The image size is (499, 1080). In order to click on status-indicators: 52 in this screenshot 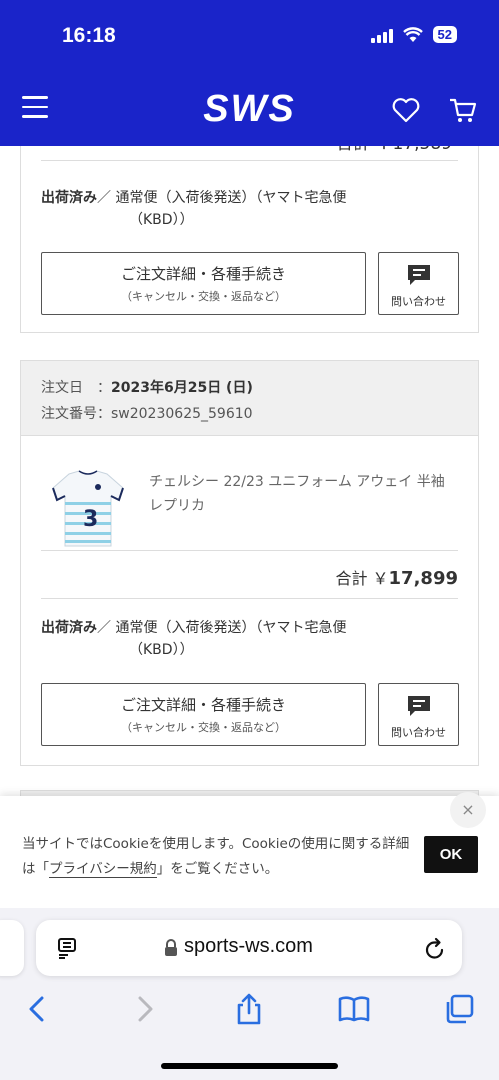, I will do `click(413, 34)`.